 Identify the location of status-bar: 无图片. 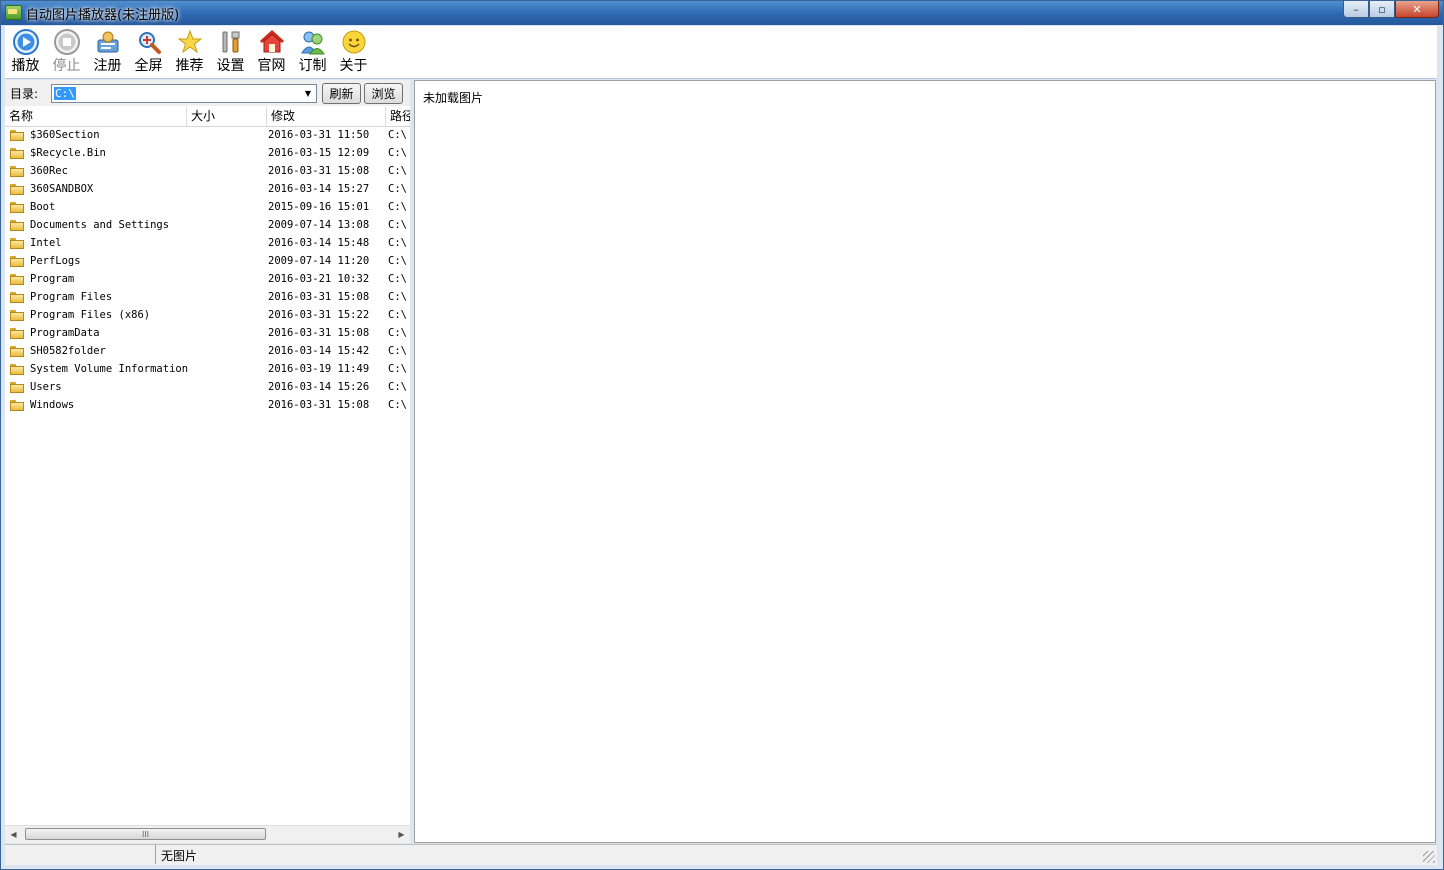
(721, 854).